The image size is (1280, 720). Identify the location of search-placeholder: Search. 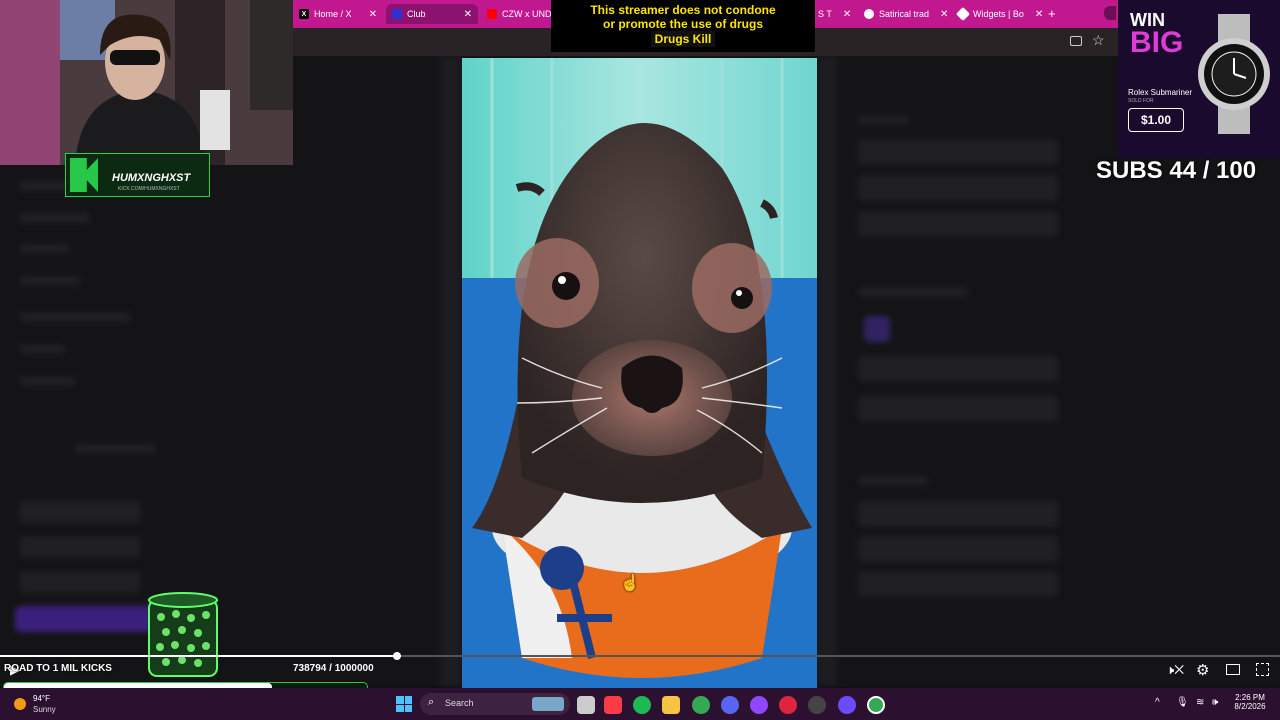
(459, 703).